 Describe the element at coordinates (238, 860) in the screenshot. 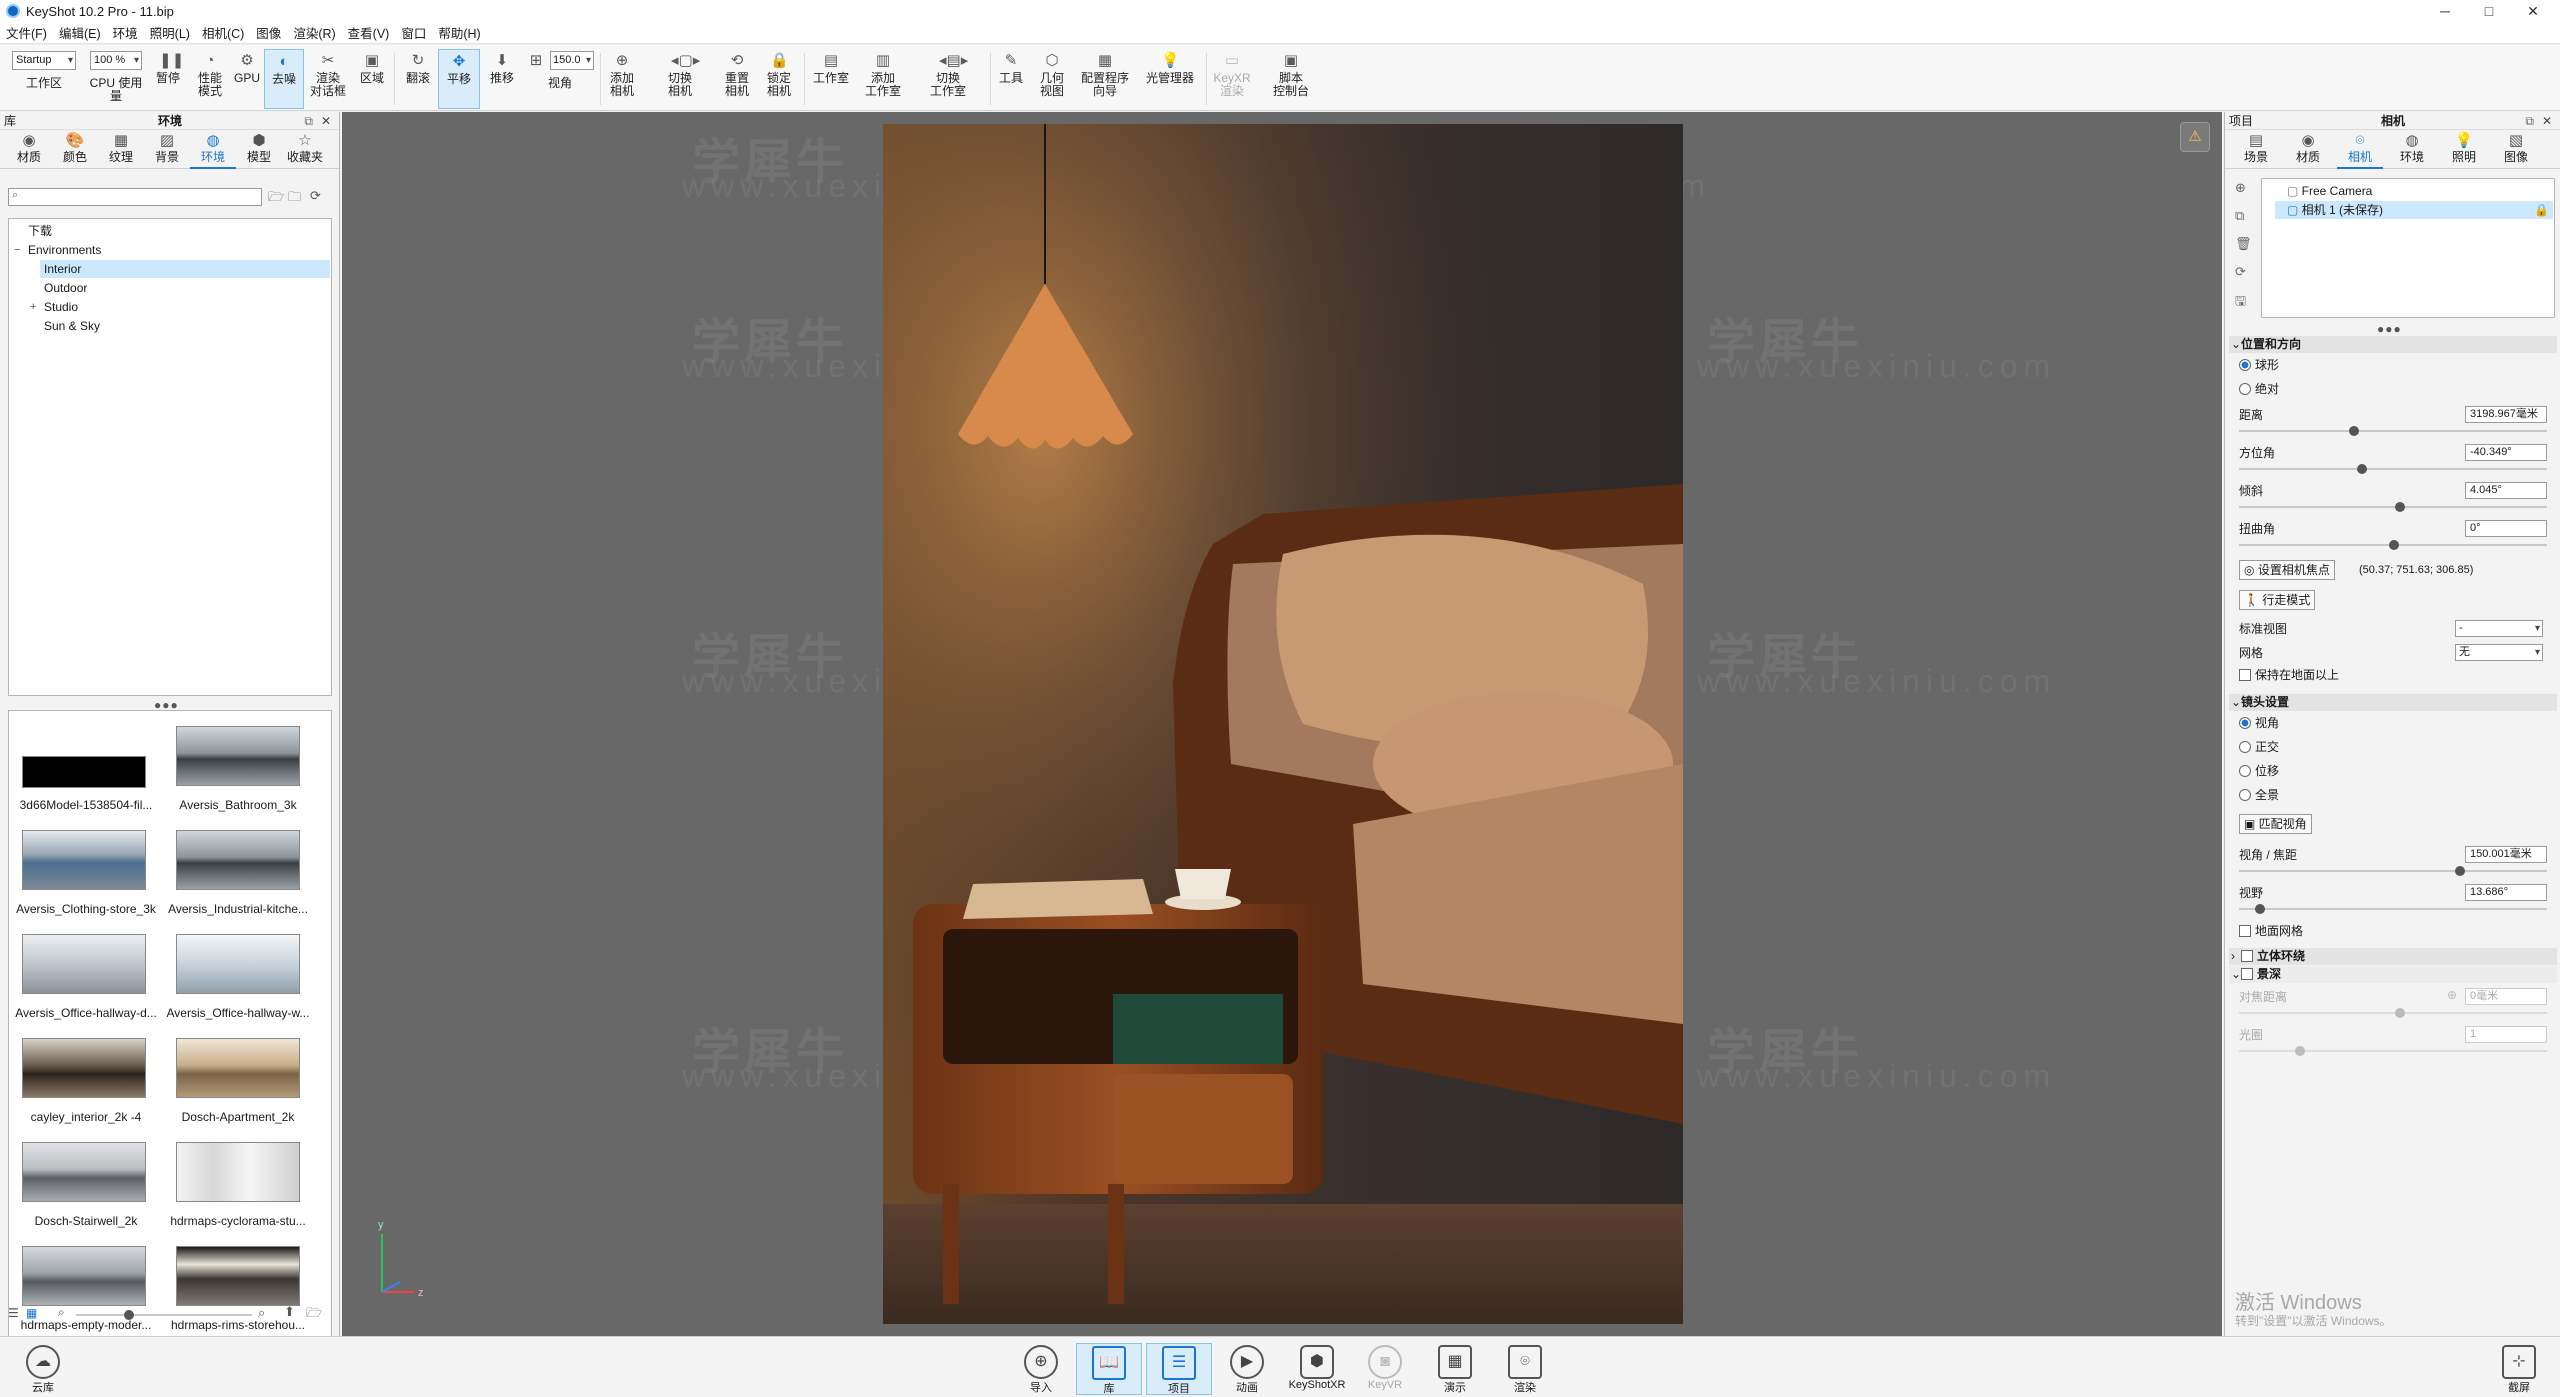

I see `thumb-aversis-industrial-kitchen` at that location.